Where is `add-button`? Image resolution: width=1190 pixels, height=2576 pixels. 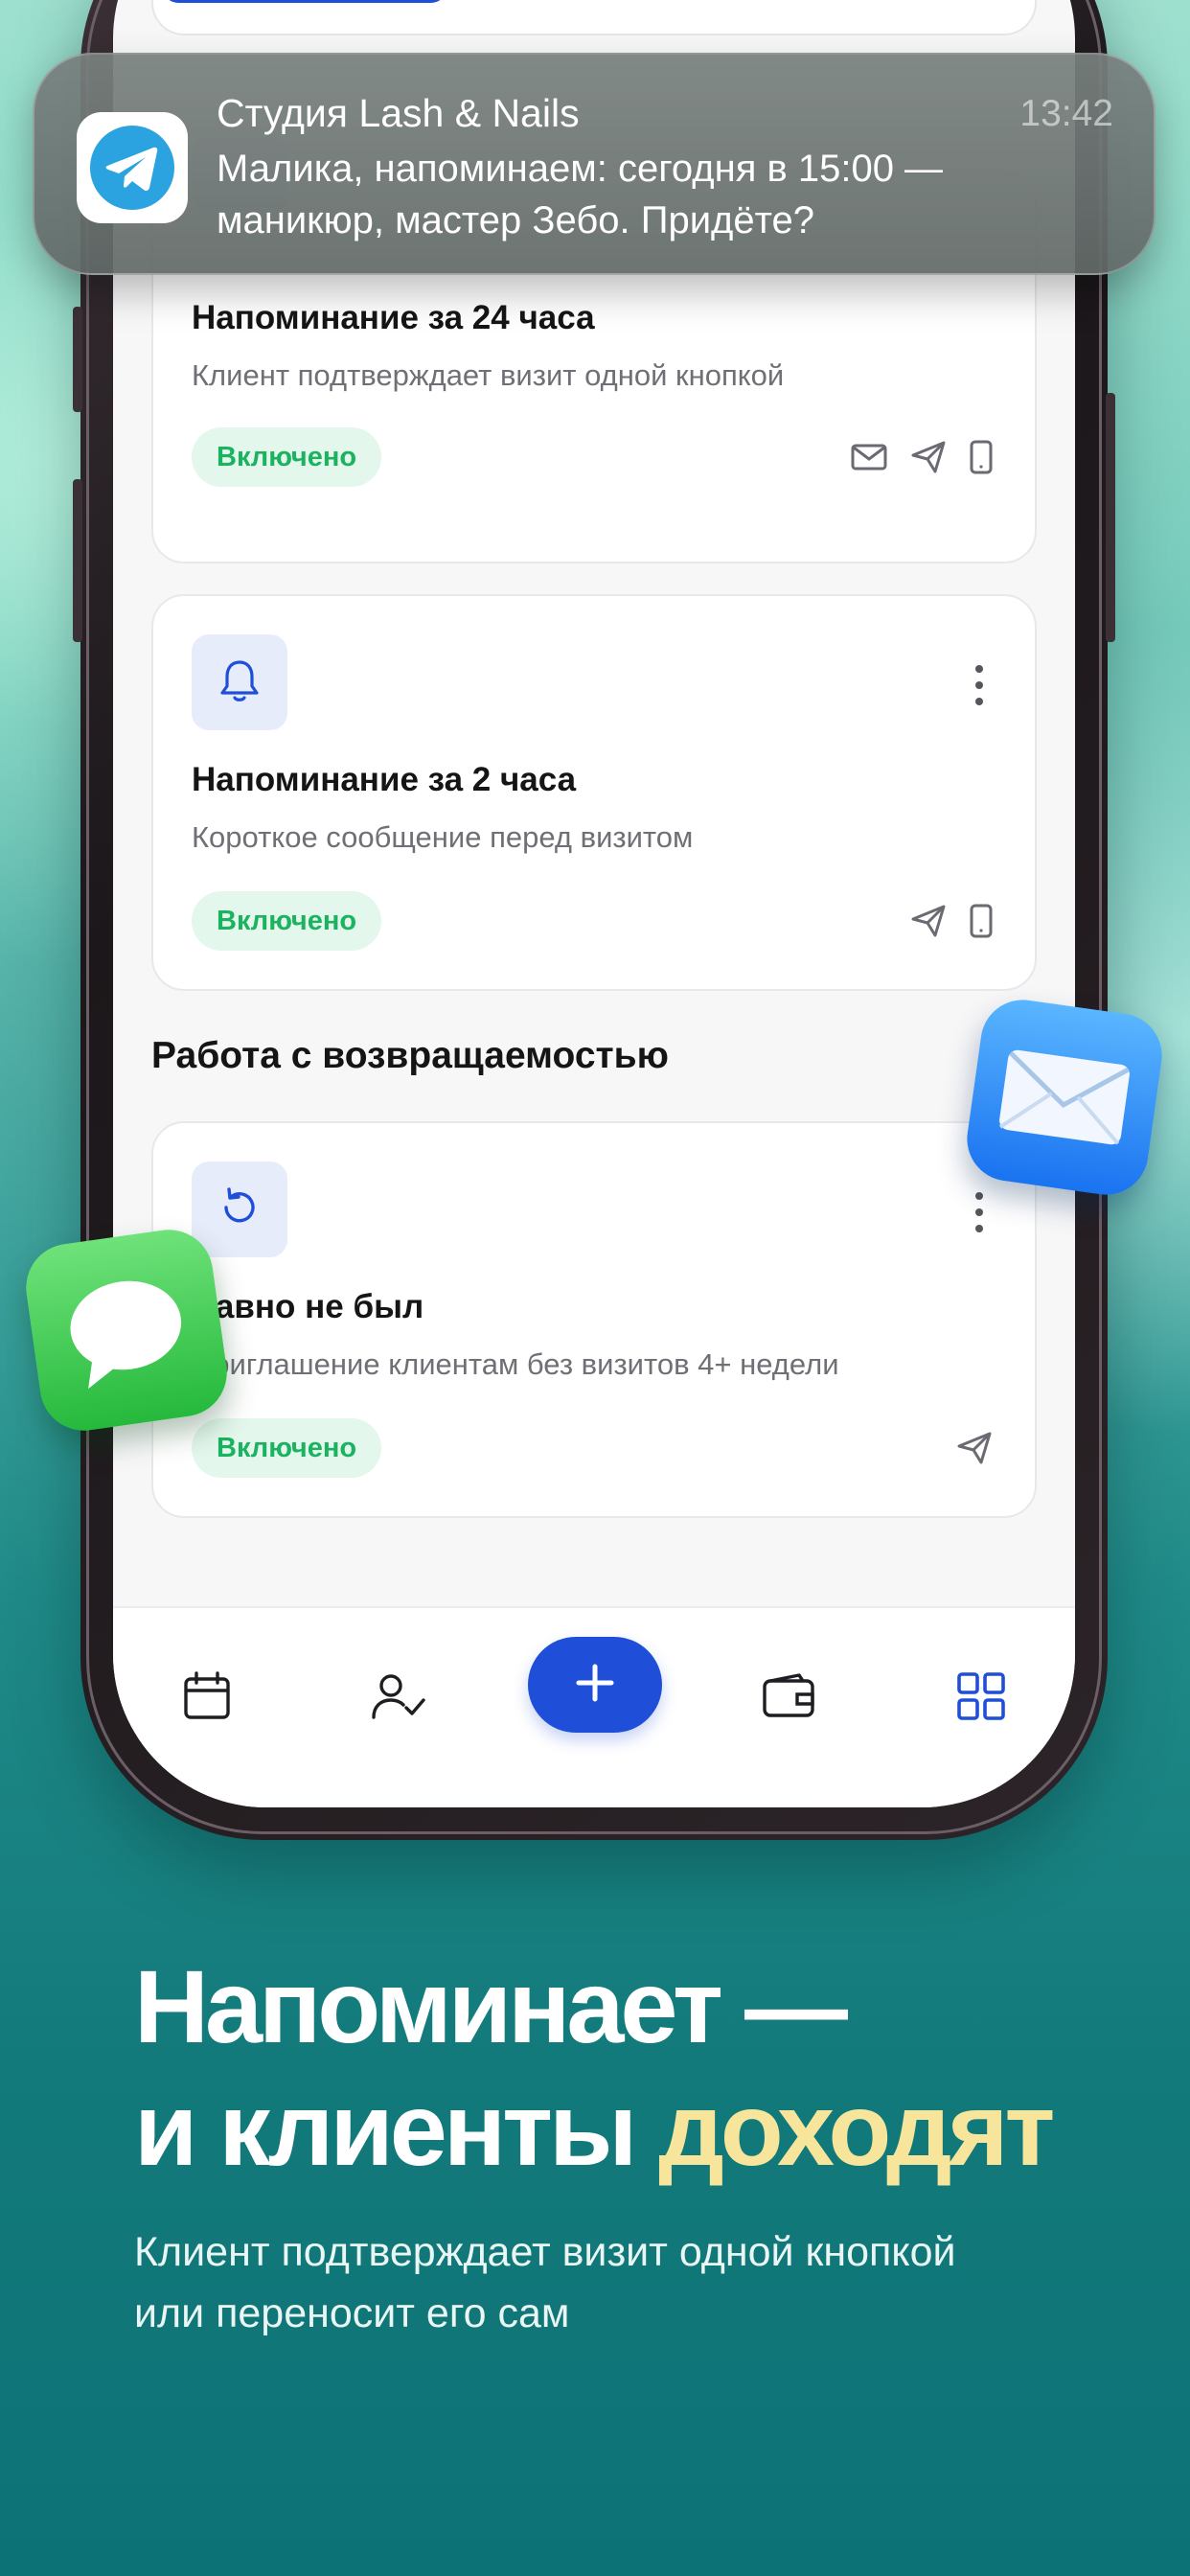
add-button is located at coordinates (595, 1685).